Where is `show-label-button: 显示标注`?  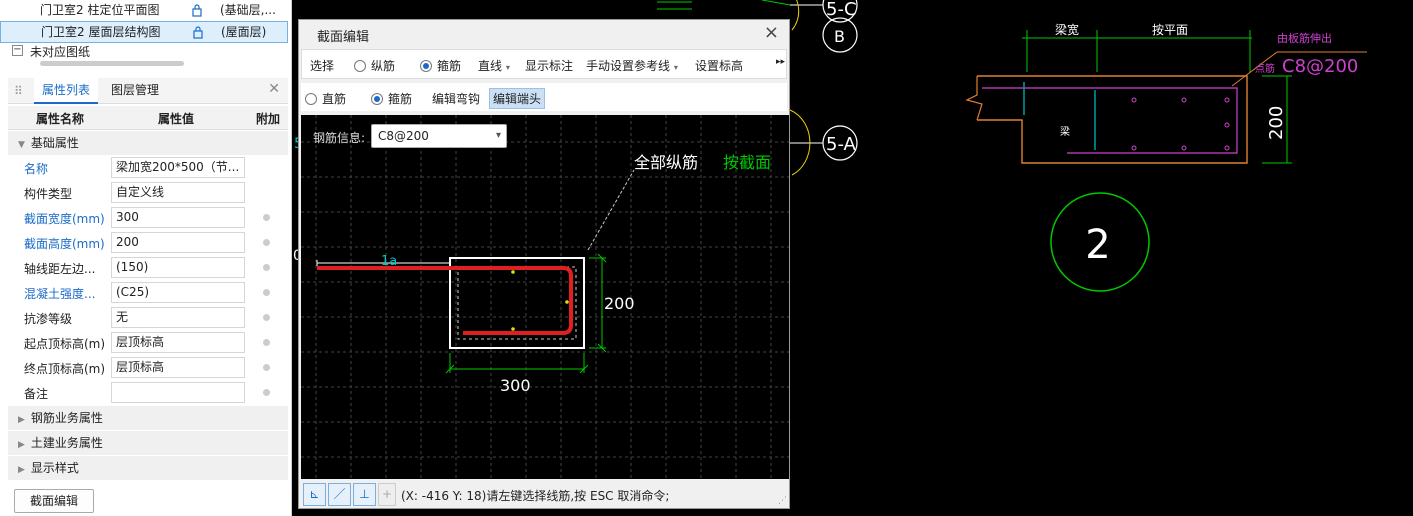
show-label-button: 显示标注 is located at coordinates (549, 65).